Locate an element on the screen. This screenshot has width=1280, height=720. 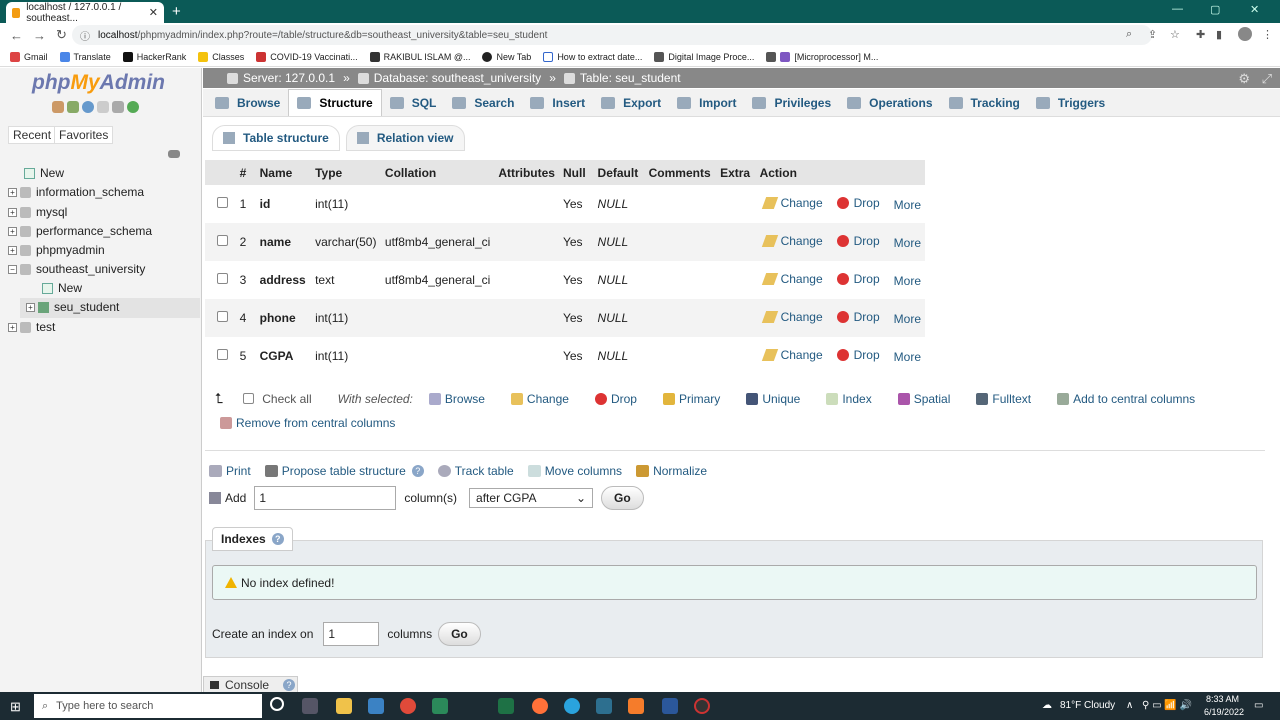
remove-central-columns-button: Remove from central columns is located at coordinates (307, 423).